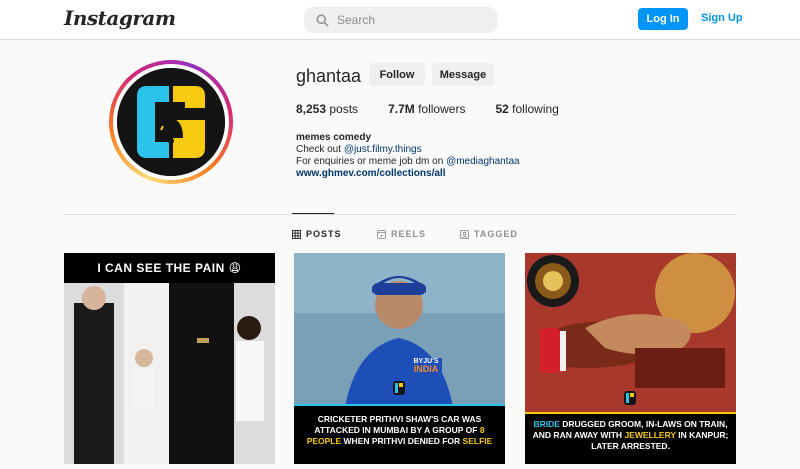 The height and width of the screenshot is (469, 800). What do you see at coordinates (370, 173) in the screenshot?
I see `bio-website-link: www.ghmev.com/collections/all` at bounding box center [370, 173].